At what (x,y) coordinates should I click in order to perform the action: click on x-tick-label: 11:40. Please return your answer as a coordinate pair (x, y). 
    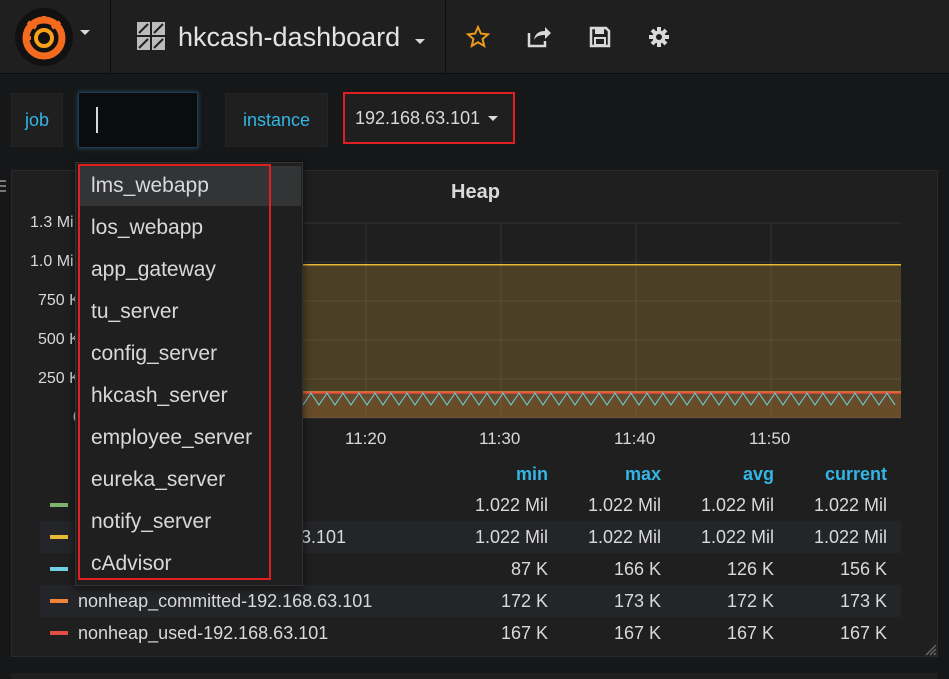
    Looking at the image, I should click on (635, 438).